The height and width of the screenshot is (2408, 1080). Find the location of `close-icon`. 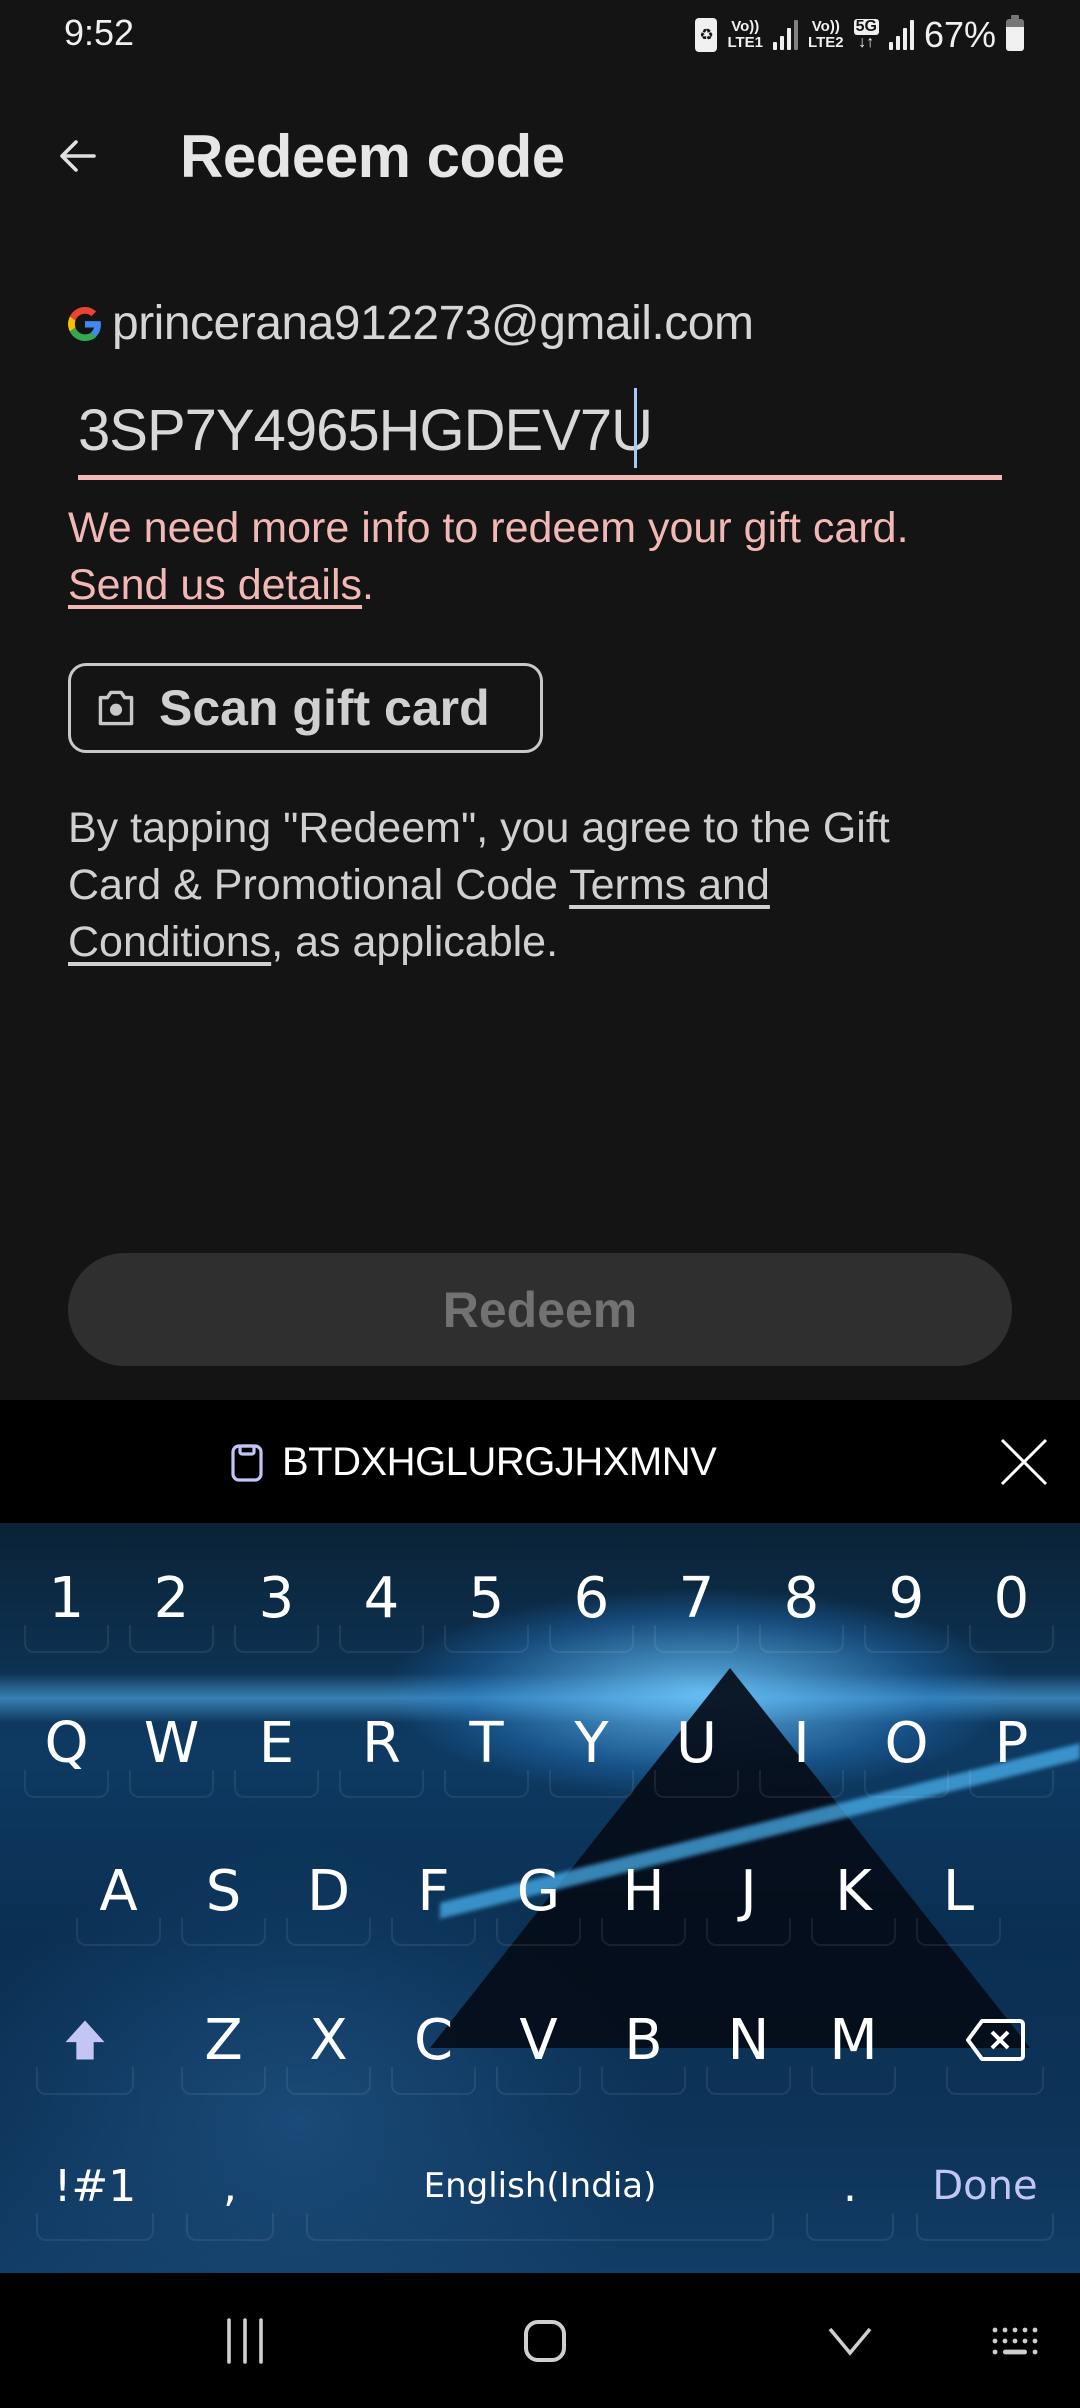

close-icon is located at coordinates (1024, 1462).